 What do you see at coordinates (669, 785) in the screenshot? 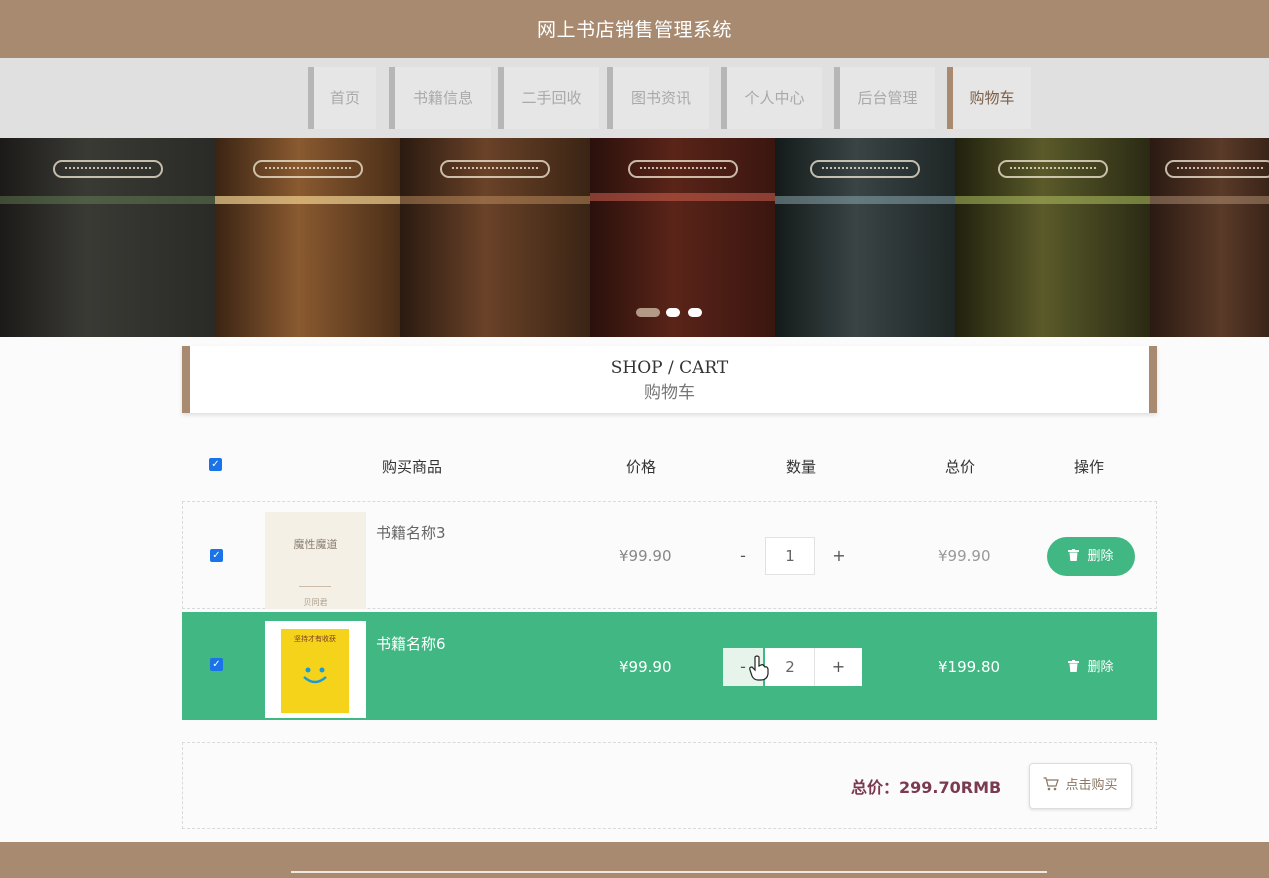
I see `cart-summary: 总价：299.70RMB 点击购买` at bounding box center [669, 785].